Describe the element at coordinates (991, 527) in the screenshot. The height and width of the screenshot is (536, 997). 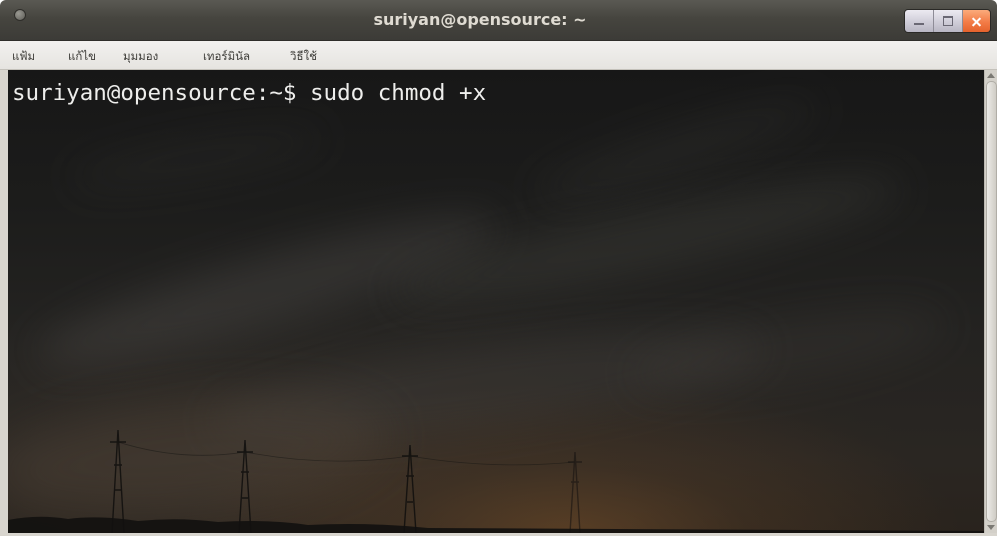
I see `scroll-down-arrow-icon` at that location.